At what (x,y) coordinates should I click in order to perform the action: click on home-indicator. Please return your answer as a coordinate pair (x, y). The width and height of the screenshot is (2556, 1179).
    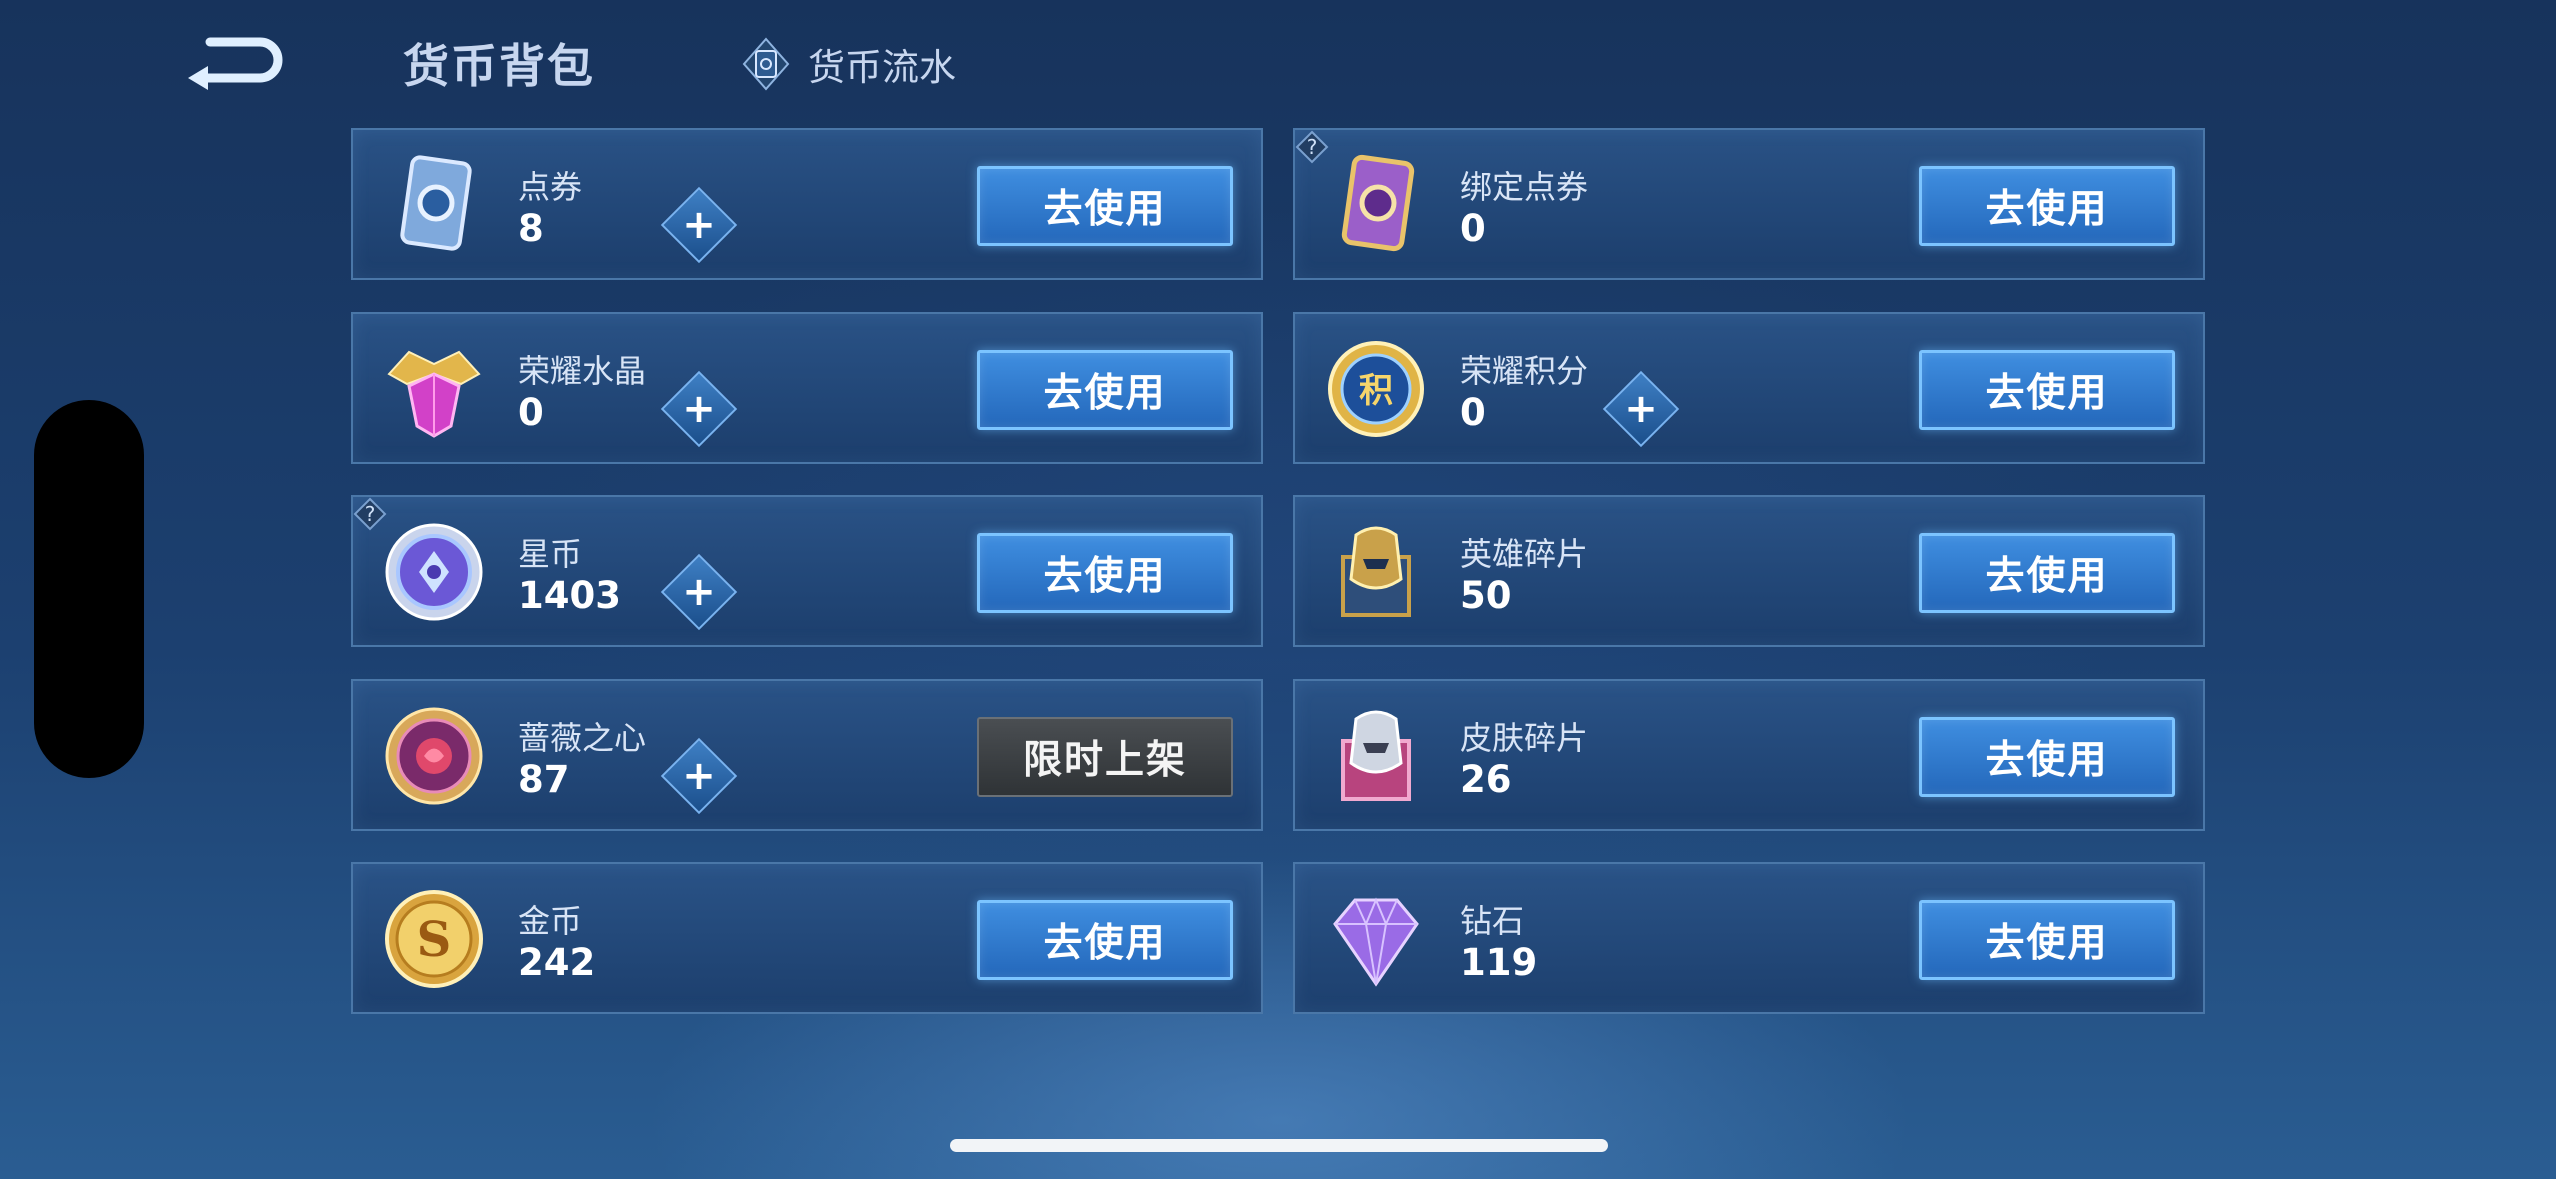
    Looking at the image, I should click on (1279, 1145).